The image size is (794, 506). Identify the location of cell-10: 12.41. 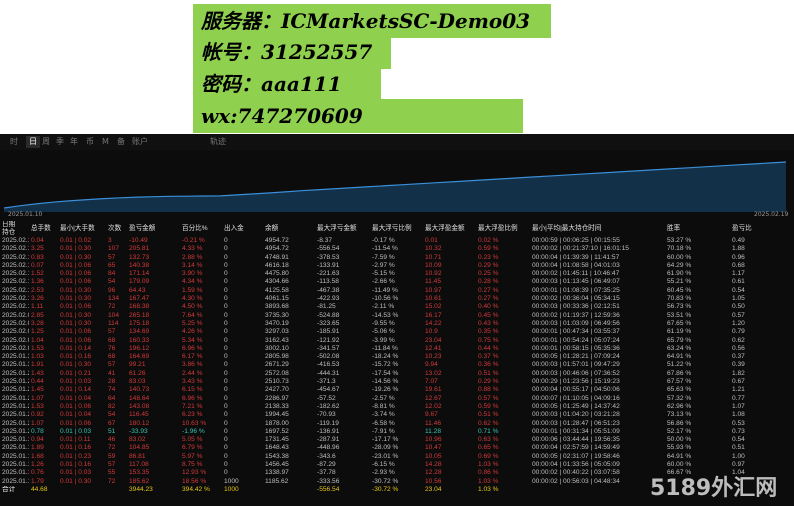
(433, 348).